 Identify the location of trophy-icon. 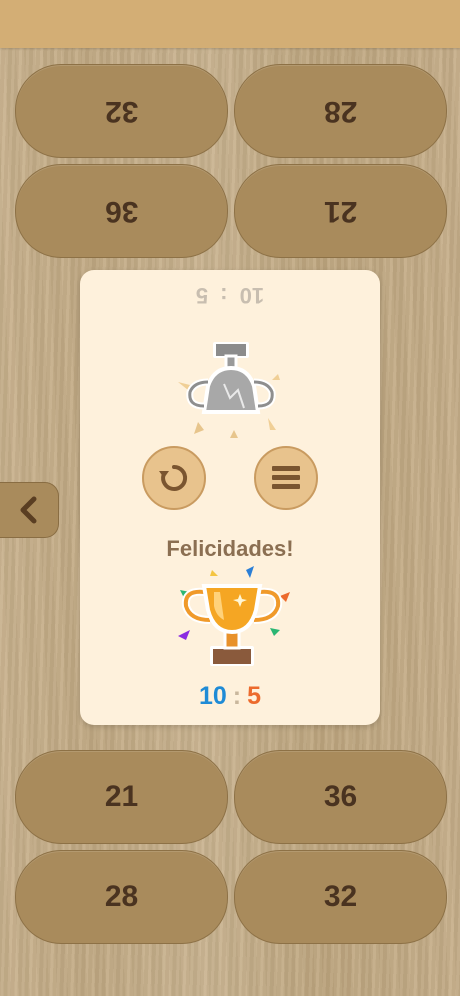
(234, 616).